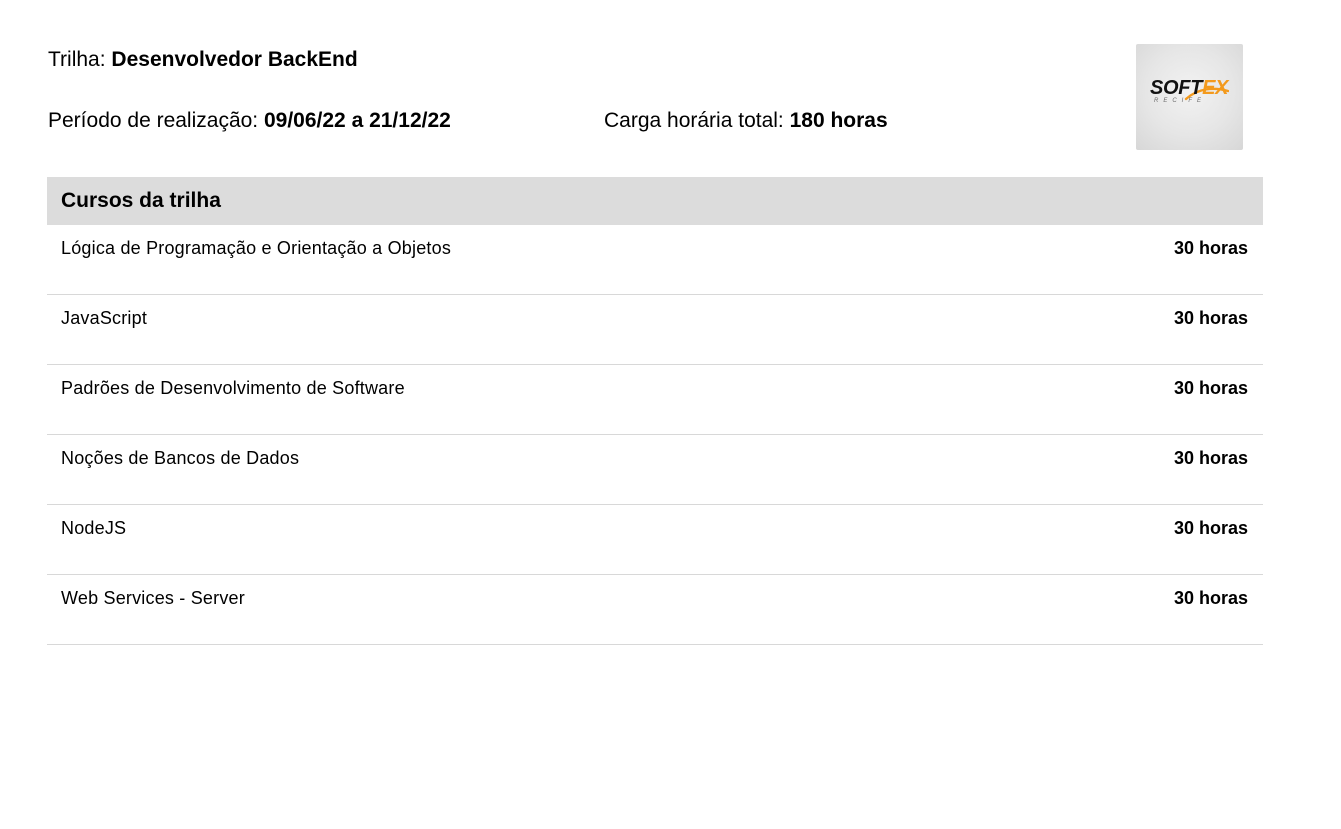  What do you see at coordinates (94, 528) in the screenshot?
I see `course-name: NodeJS` at bounding box center [94, 528].